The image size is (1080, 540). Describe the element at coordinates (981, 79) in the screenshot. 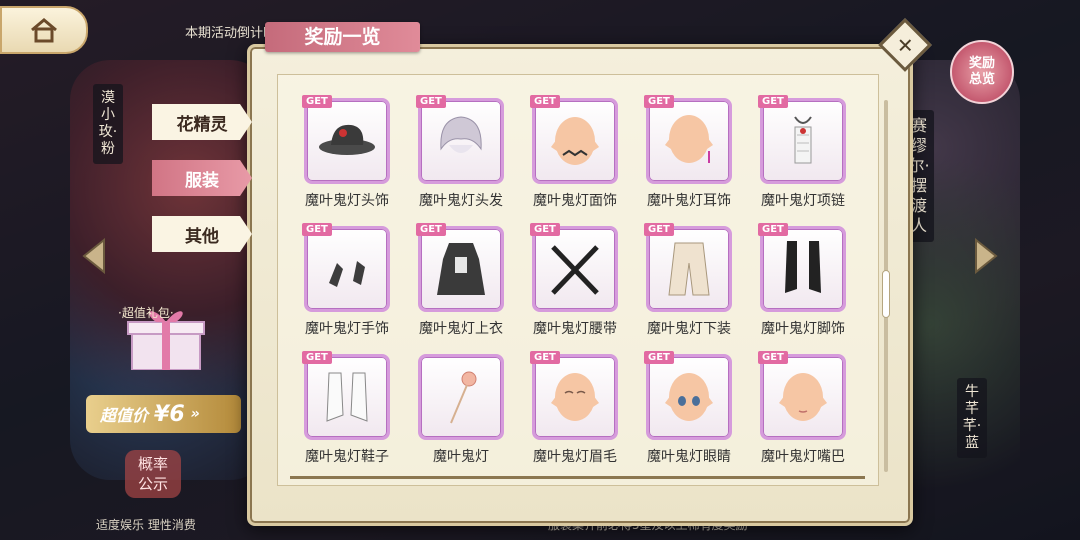

I see `rewards-overview-label-2: 总览` at that location.